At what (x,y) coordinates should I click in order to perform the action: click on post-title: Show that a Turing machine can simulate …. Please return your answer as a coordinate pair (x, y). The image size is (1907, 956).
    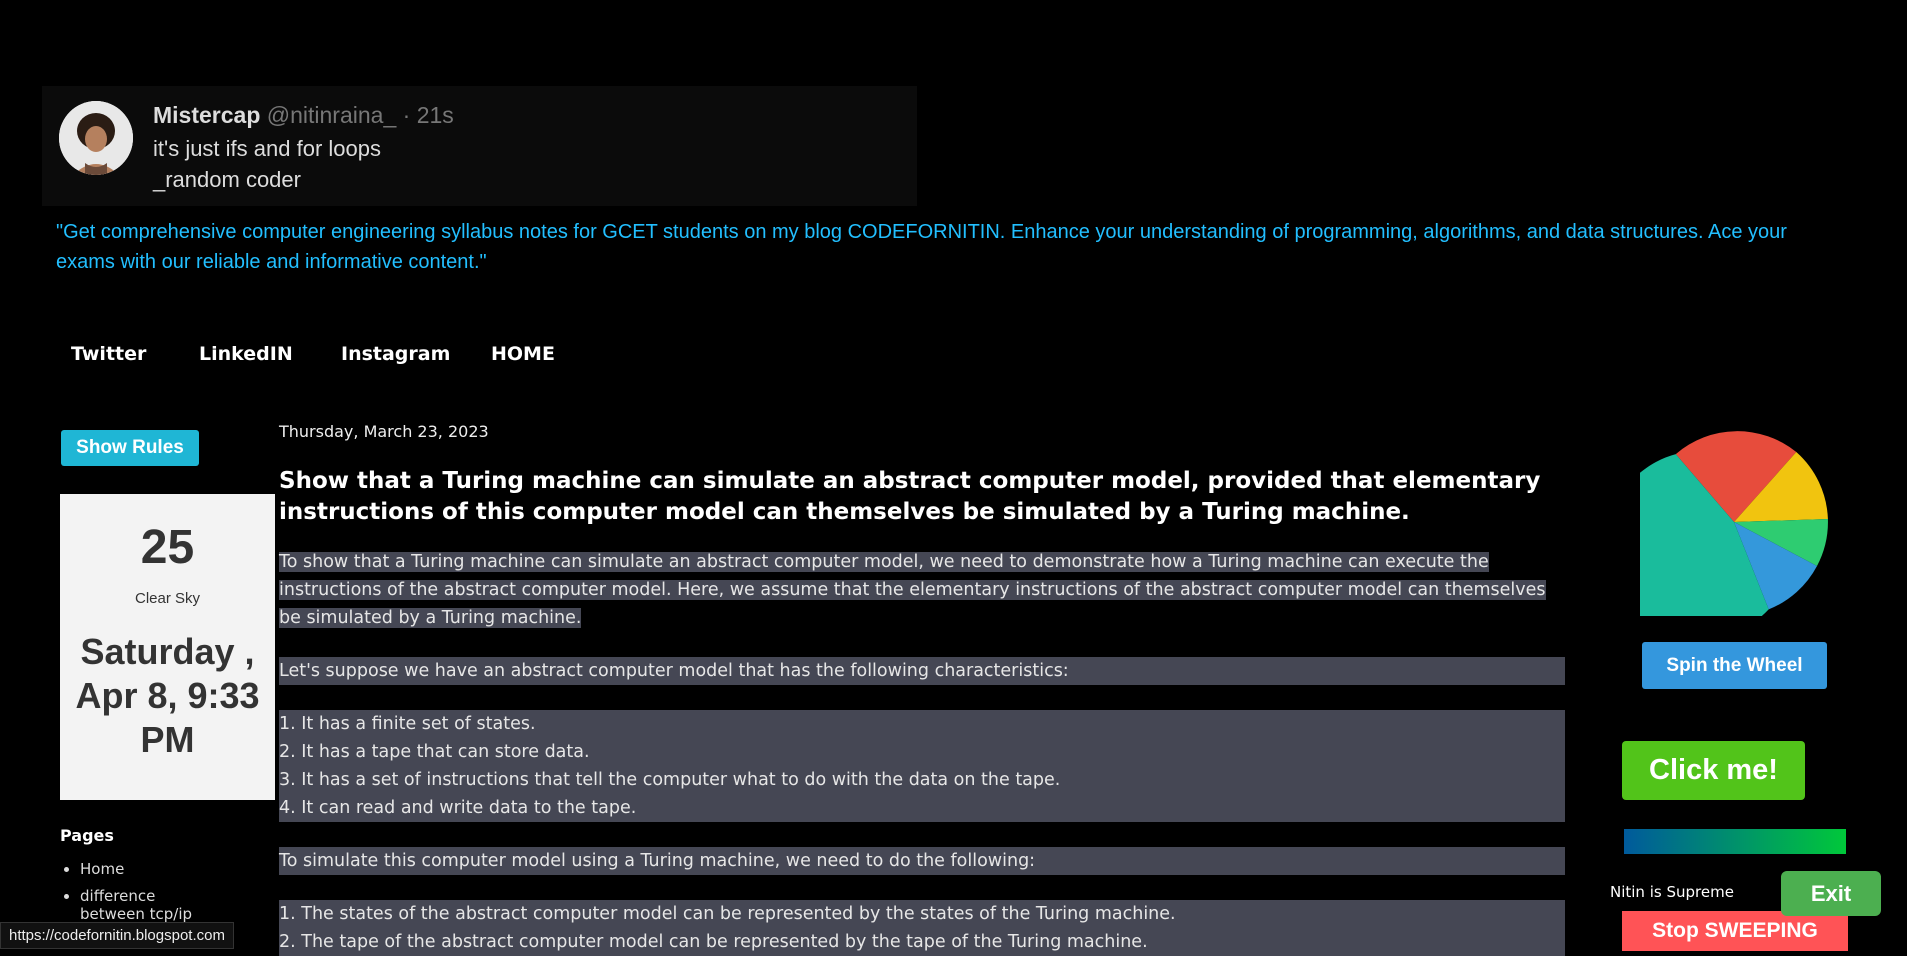
    Looking at the image, I should click on (929, 497).